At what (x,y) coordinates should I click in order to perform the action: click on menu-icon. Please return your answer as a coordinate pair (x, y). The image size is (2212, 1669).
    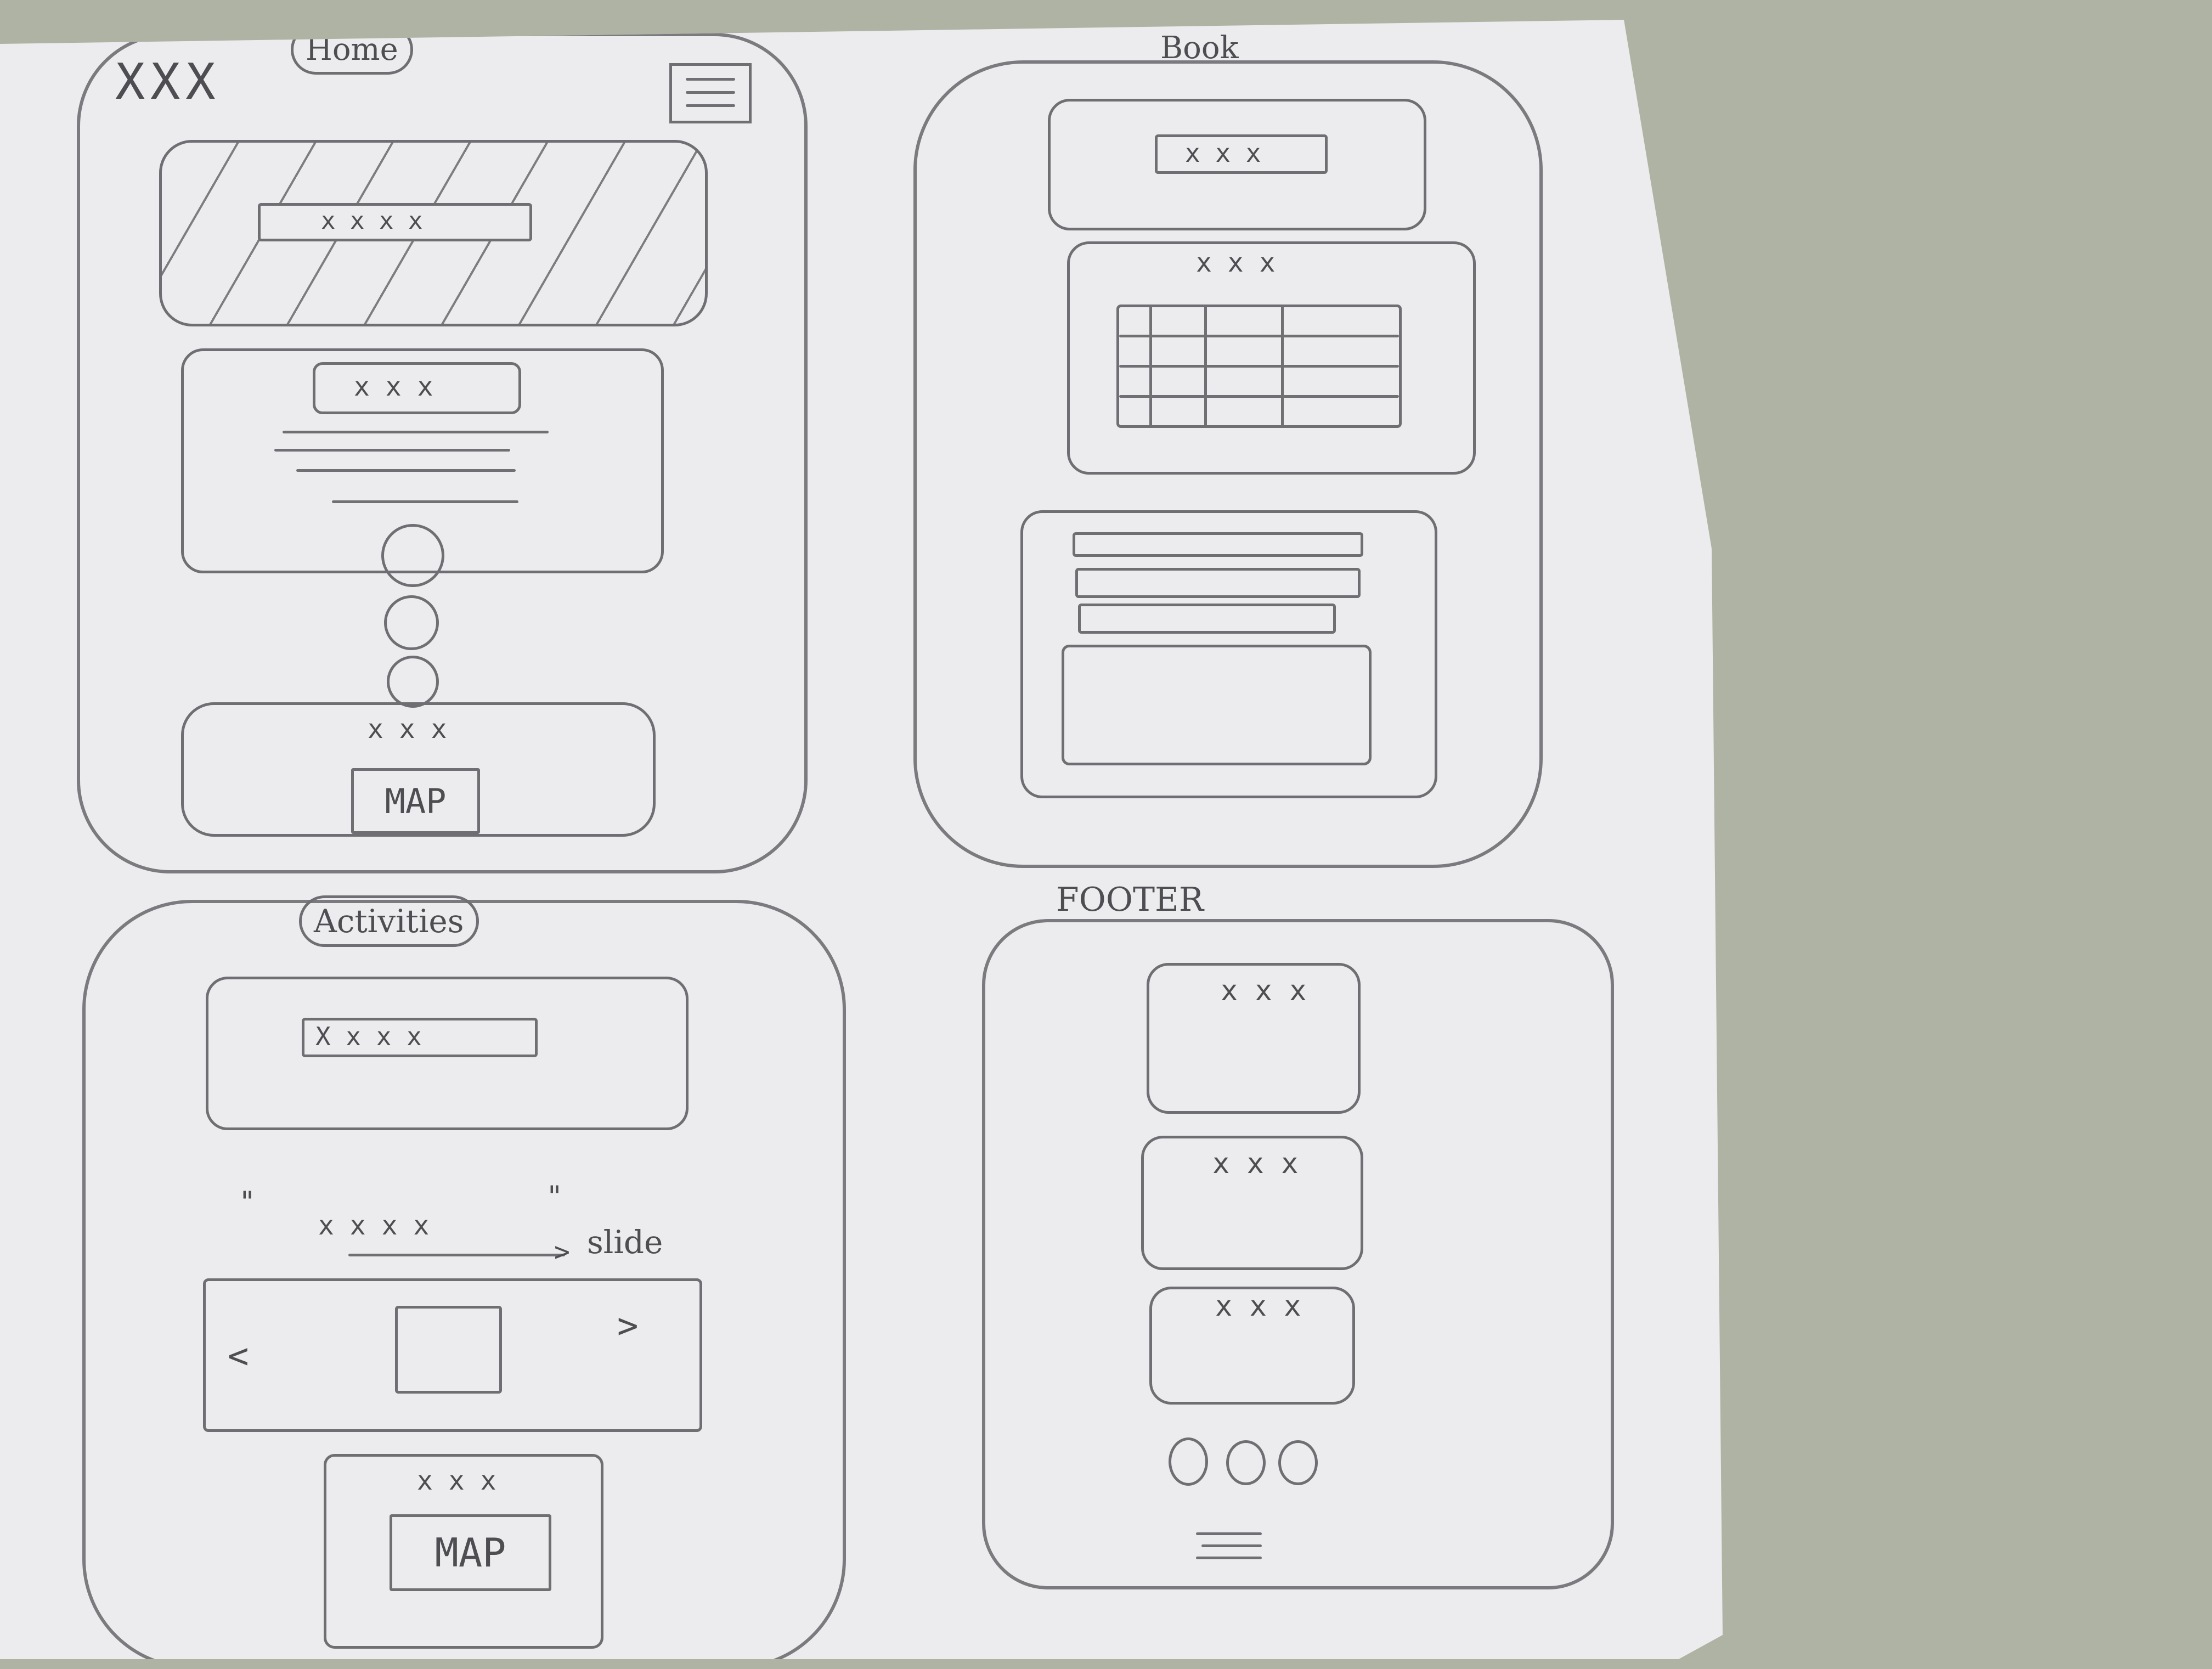
    Looking at the image, I should click on (1231, 1544).